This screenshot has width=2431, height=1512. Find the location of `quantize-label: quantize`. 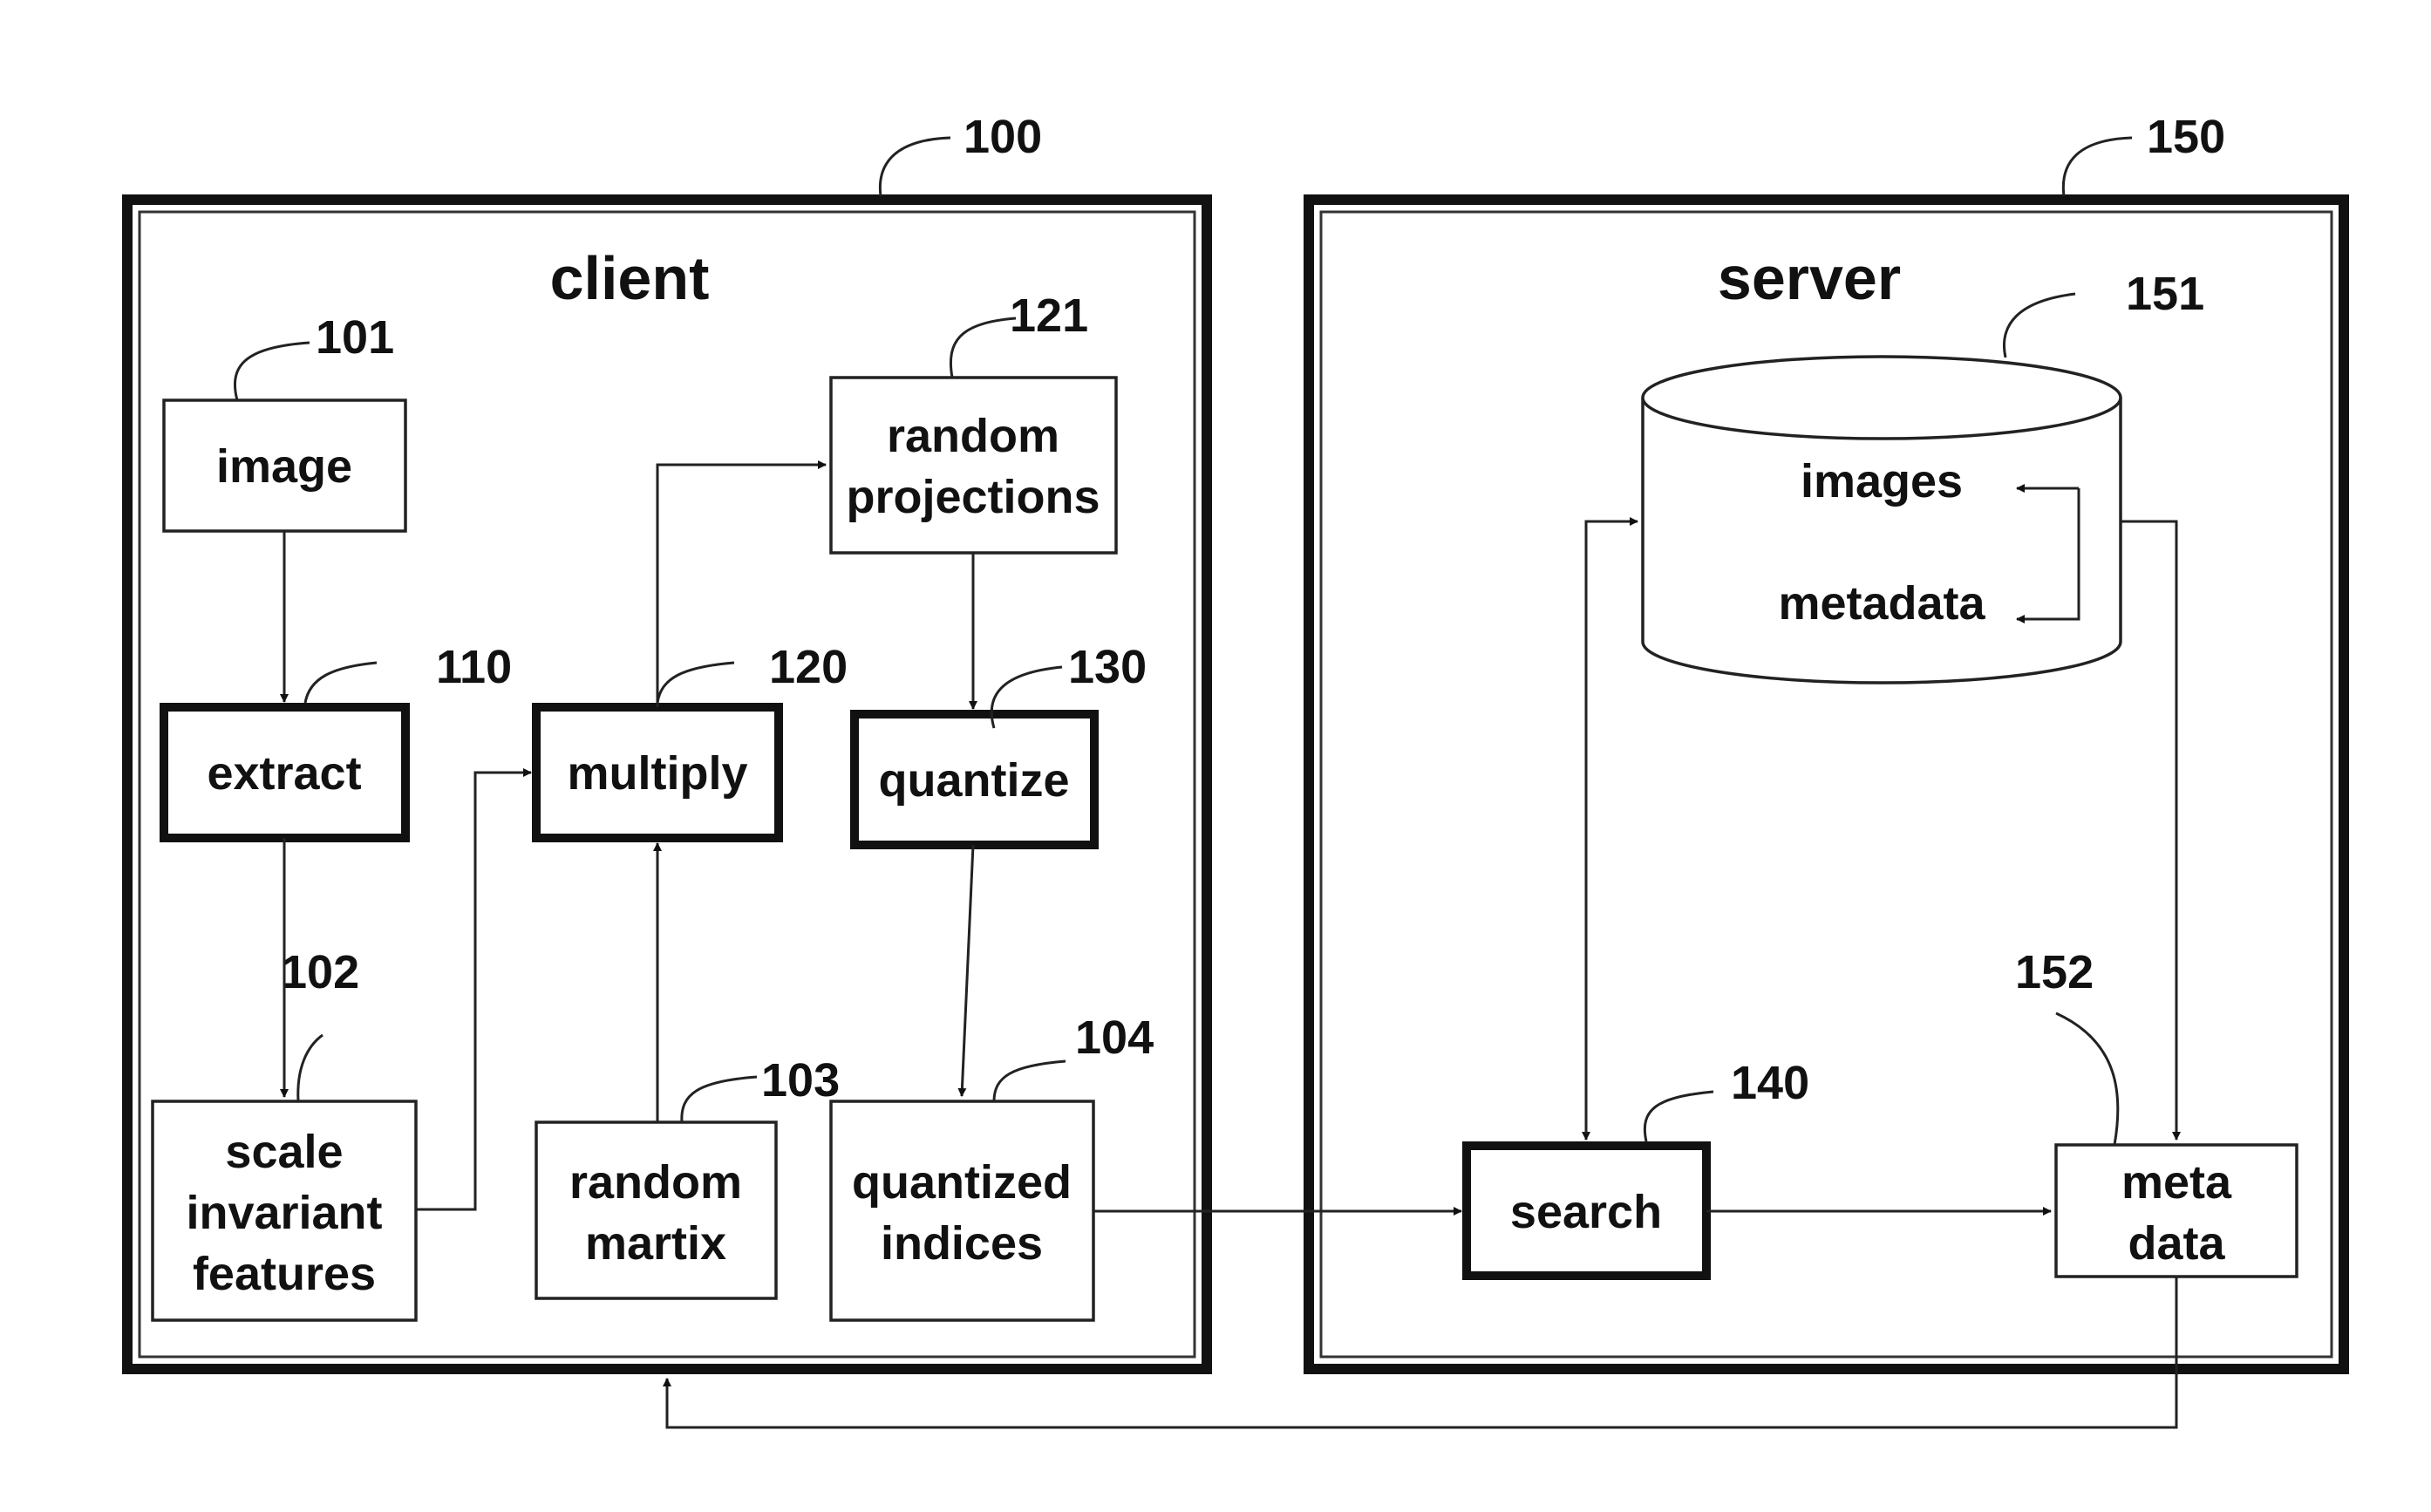

quantize-label: quantize is located at coordinates (974, 780).